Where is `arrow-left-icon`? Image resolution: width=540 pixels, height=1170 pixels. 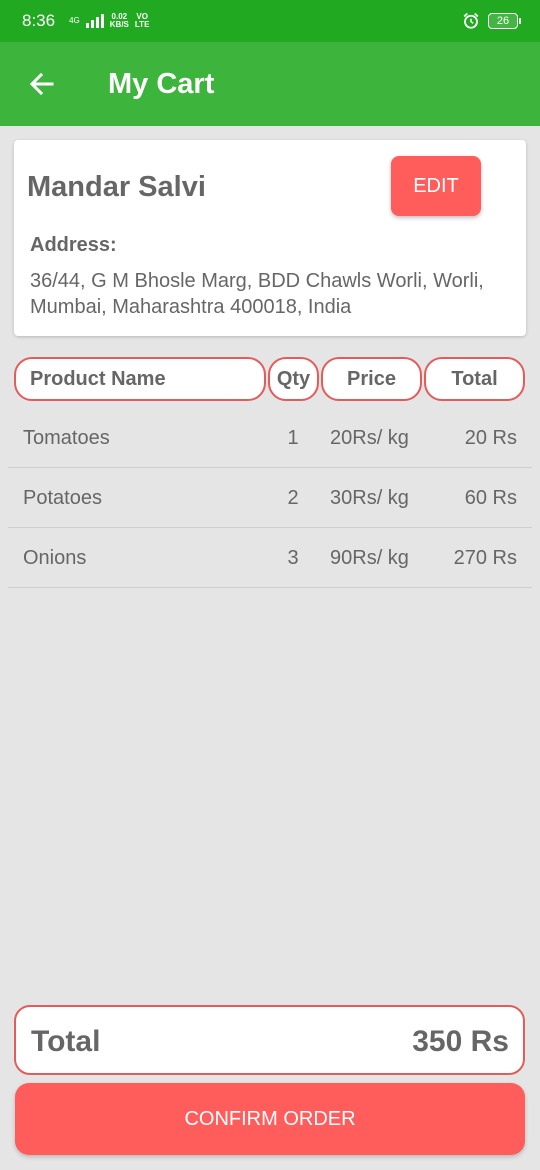
arrow-left-icon is located at coordinates (42, 84).